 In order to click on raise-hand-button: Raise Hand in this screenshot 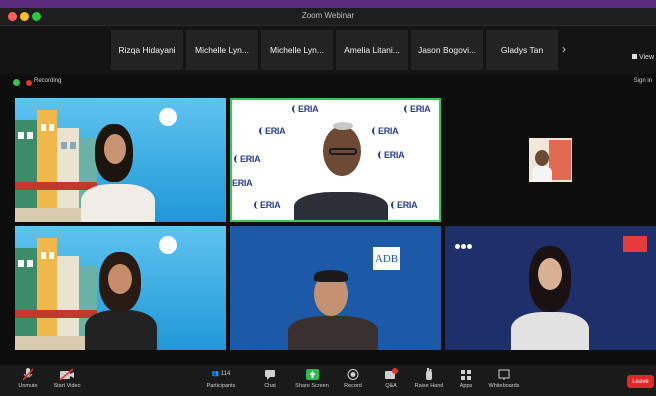, I will do `click(429, 378)`.